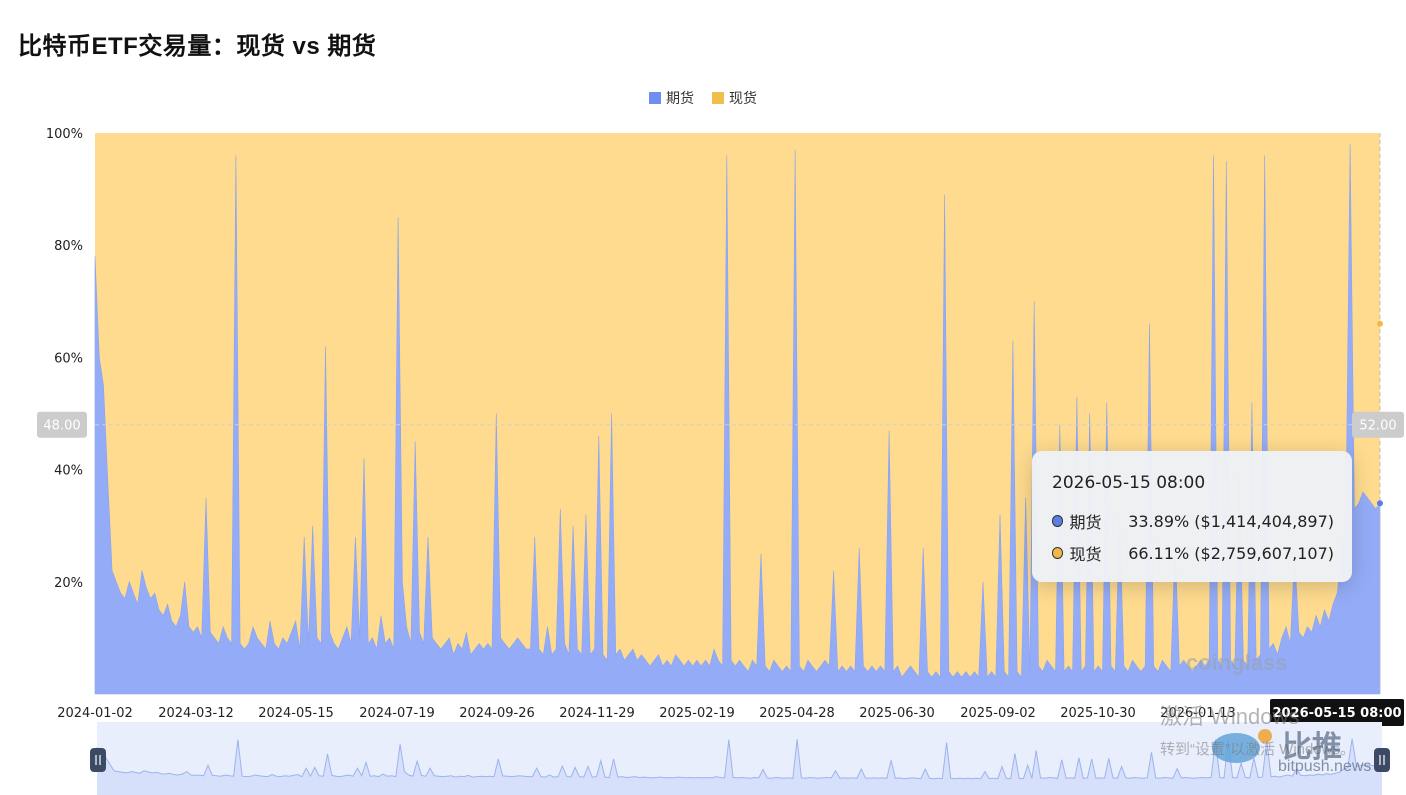  Describe the element at coordinates (296, 713) in the screenshot. I see `x-tick-label: 2024-05-15` at that location.